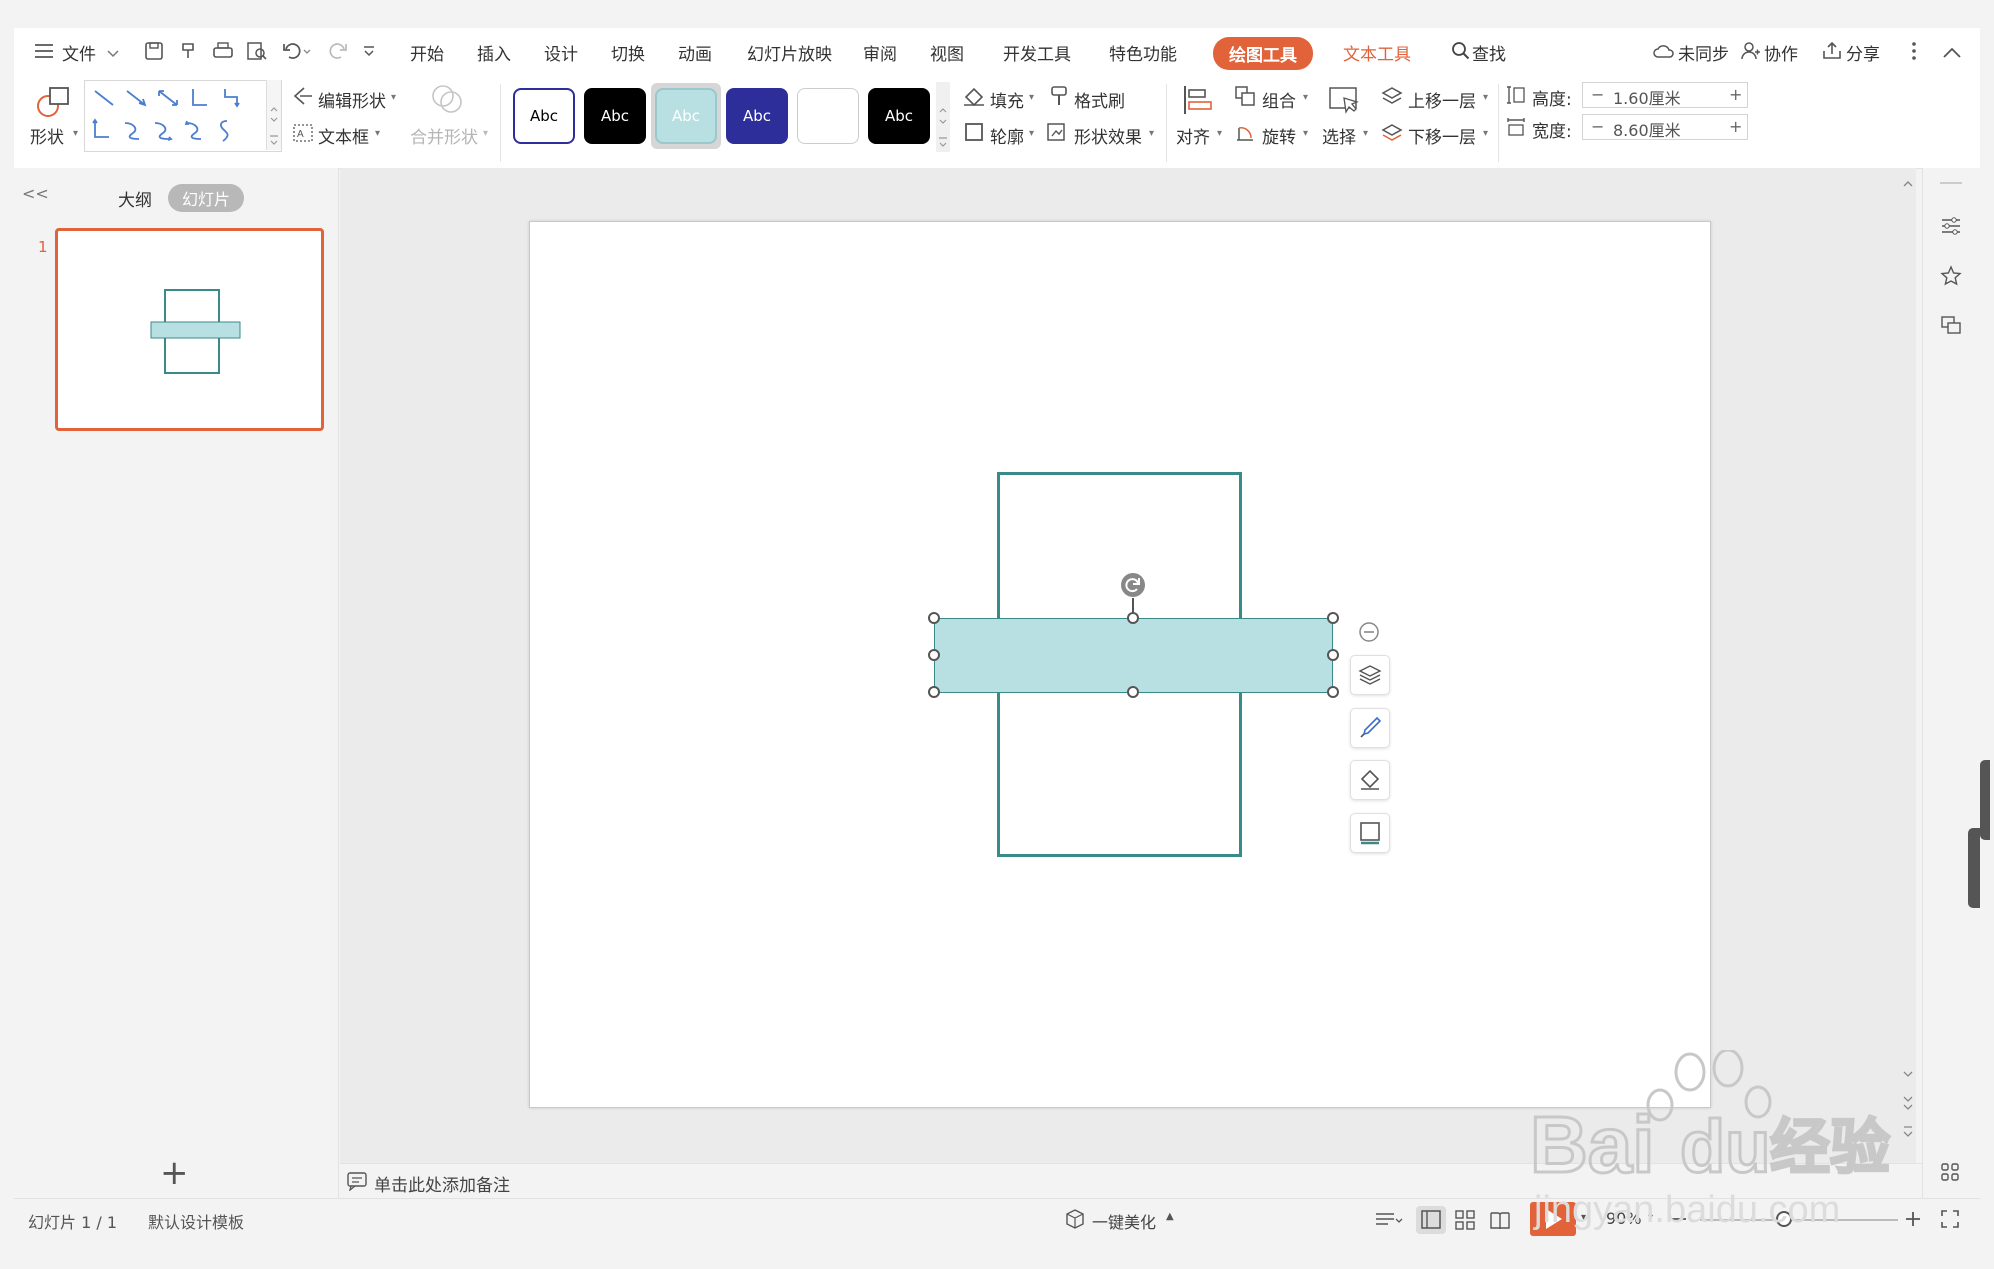  I want to click on rotate-handle-icon, so click(1133, 587).